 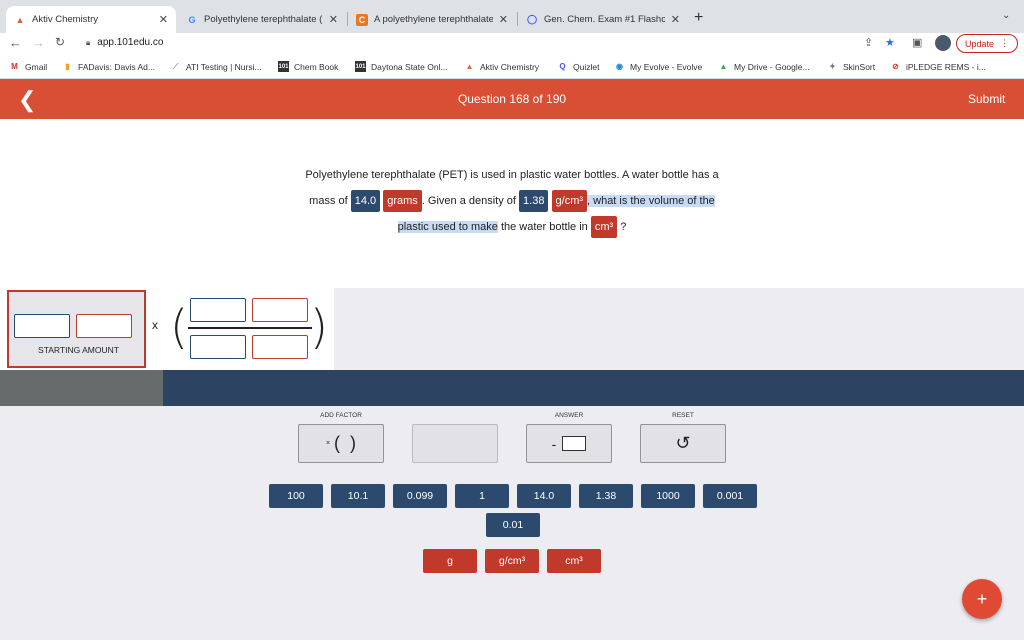 What do you see at coordinates (81, 388) in the screenshot?
I see `progress-segment` at bounding box center [81, 388].